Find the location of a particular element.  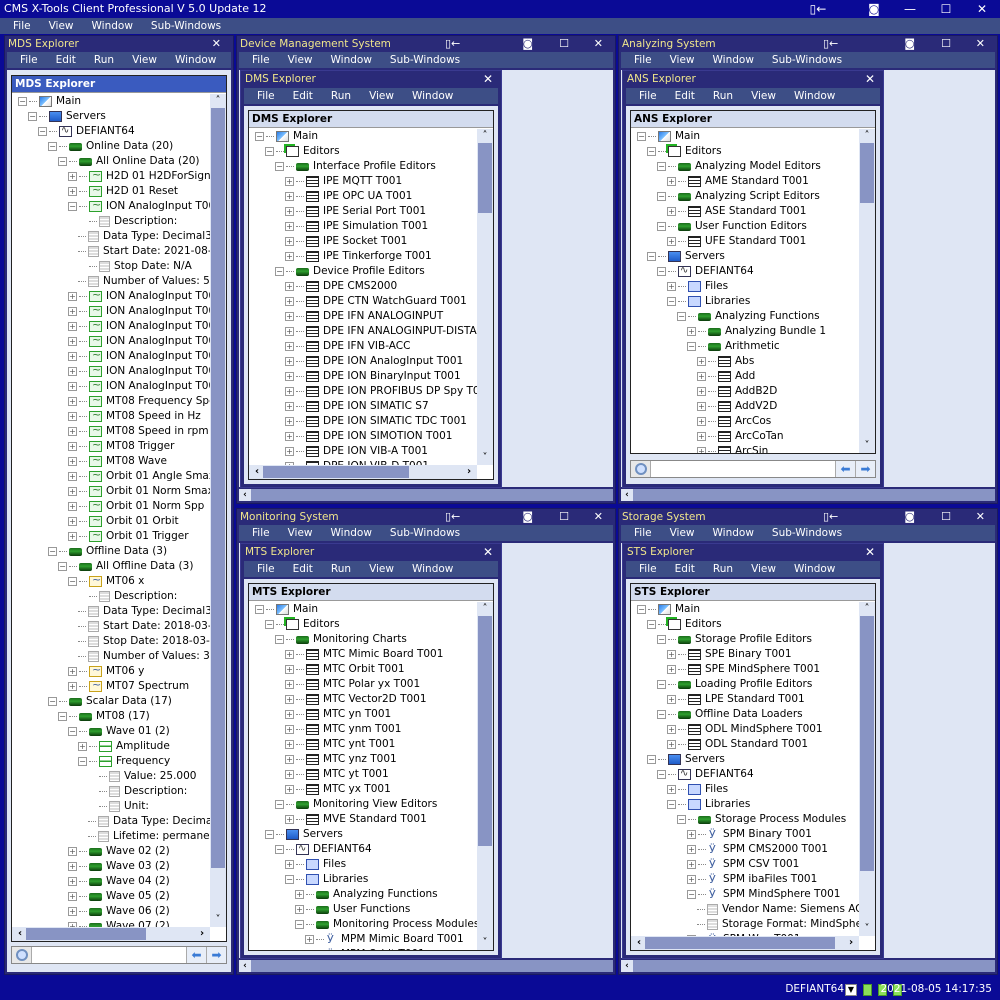

tree-item: − Wave 01 (2) is located at coordinates (111, 731).